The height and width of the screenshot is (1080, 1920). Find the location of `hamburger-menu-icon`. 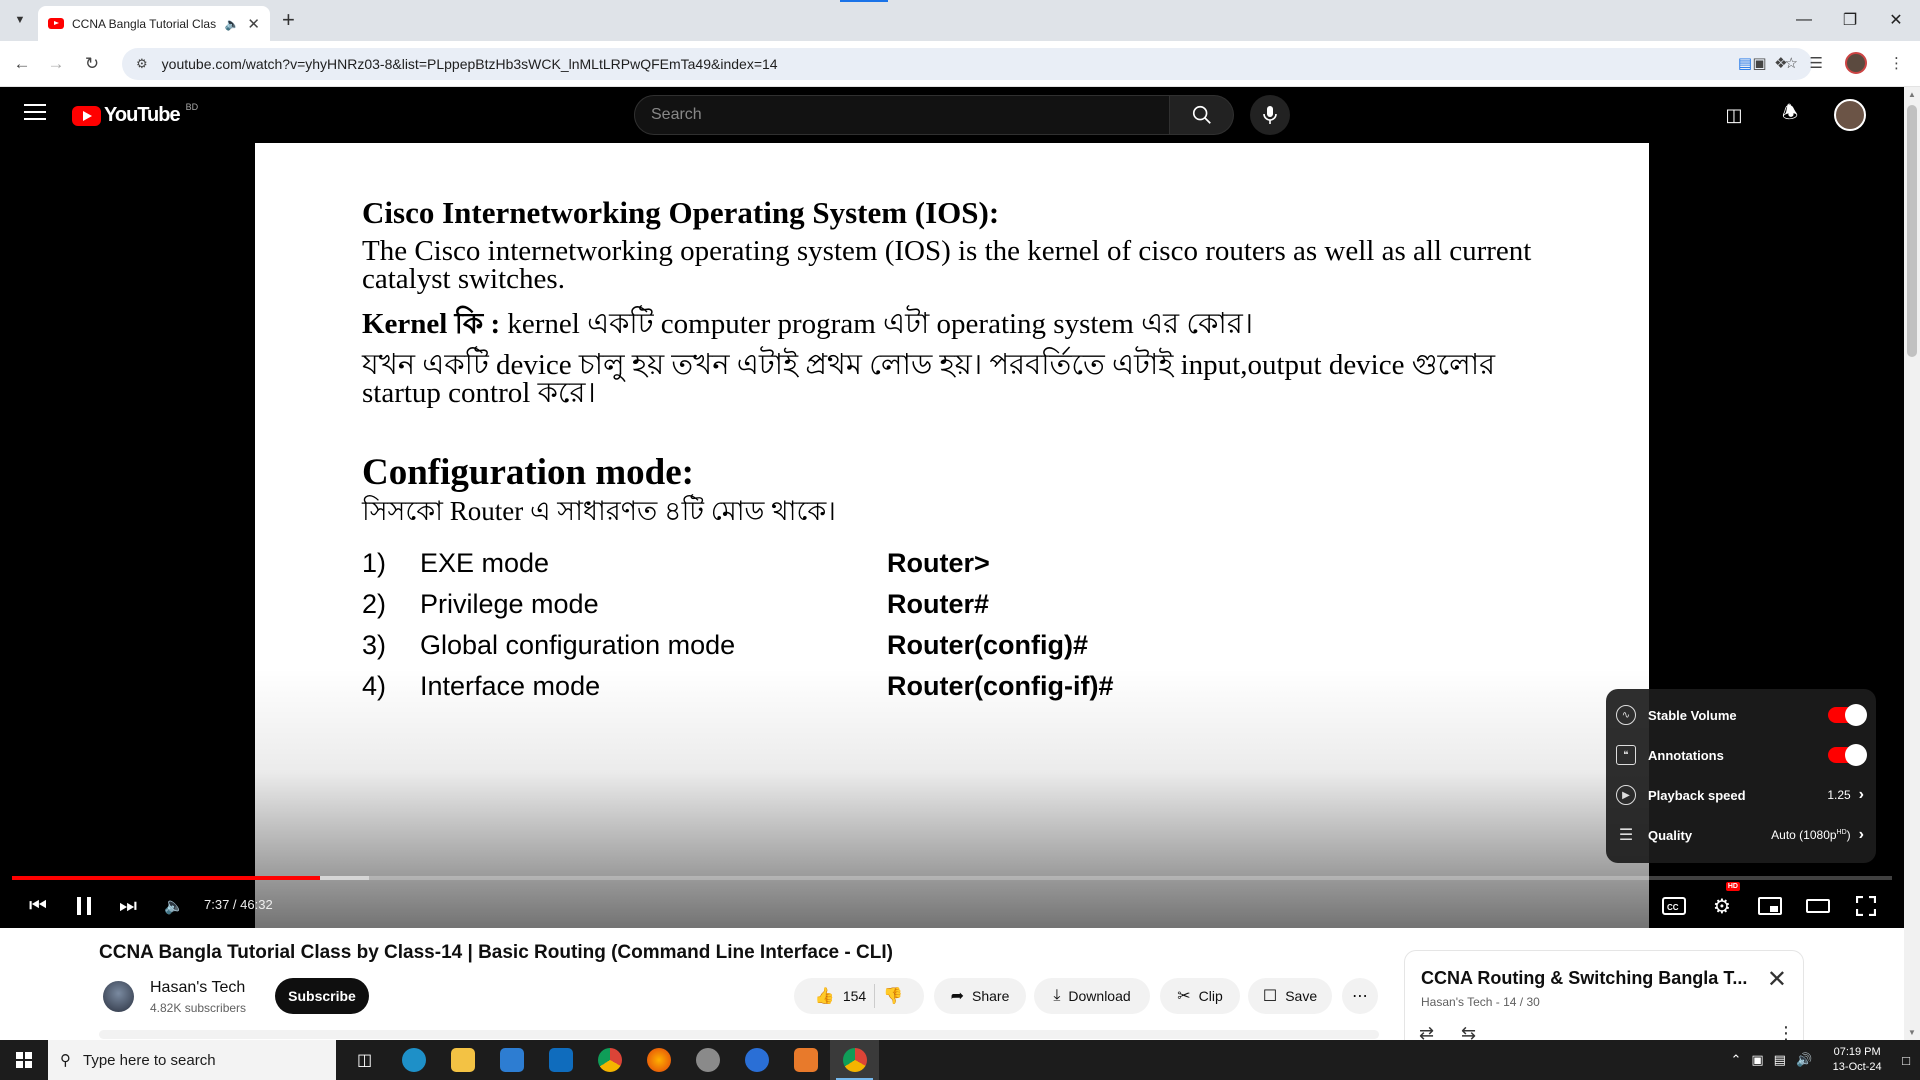

hamburger-menu-icon is located at coordinates (35, 114).